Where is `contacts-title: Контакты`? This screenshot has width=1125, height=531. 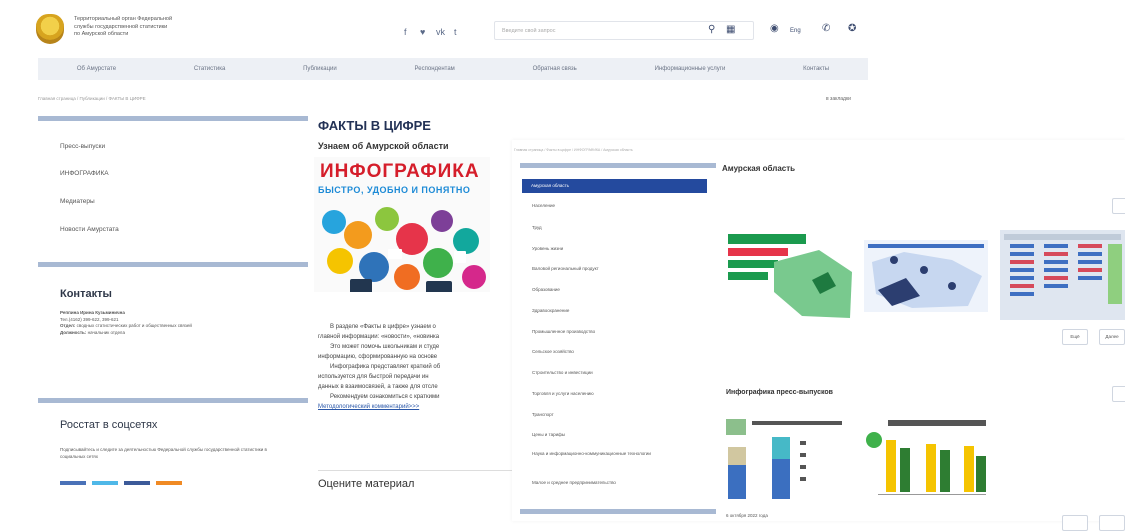
contacts-title: Контакты is located at coordinates (86, 294).